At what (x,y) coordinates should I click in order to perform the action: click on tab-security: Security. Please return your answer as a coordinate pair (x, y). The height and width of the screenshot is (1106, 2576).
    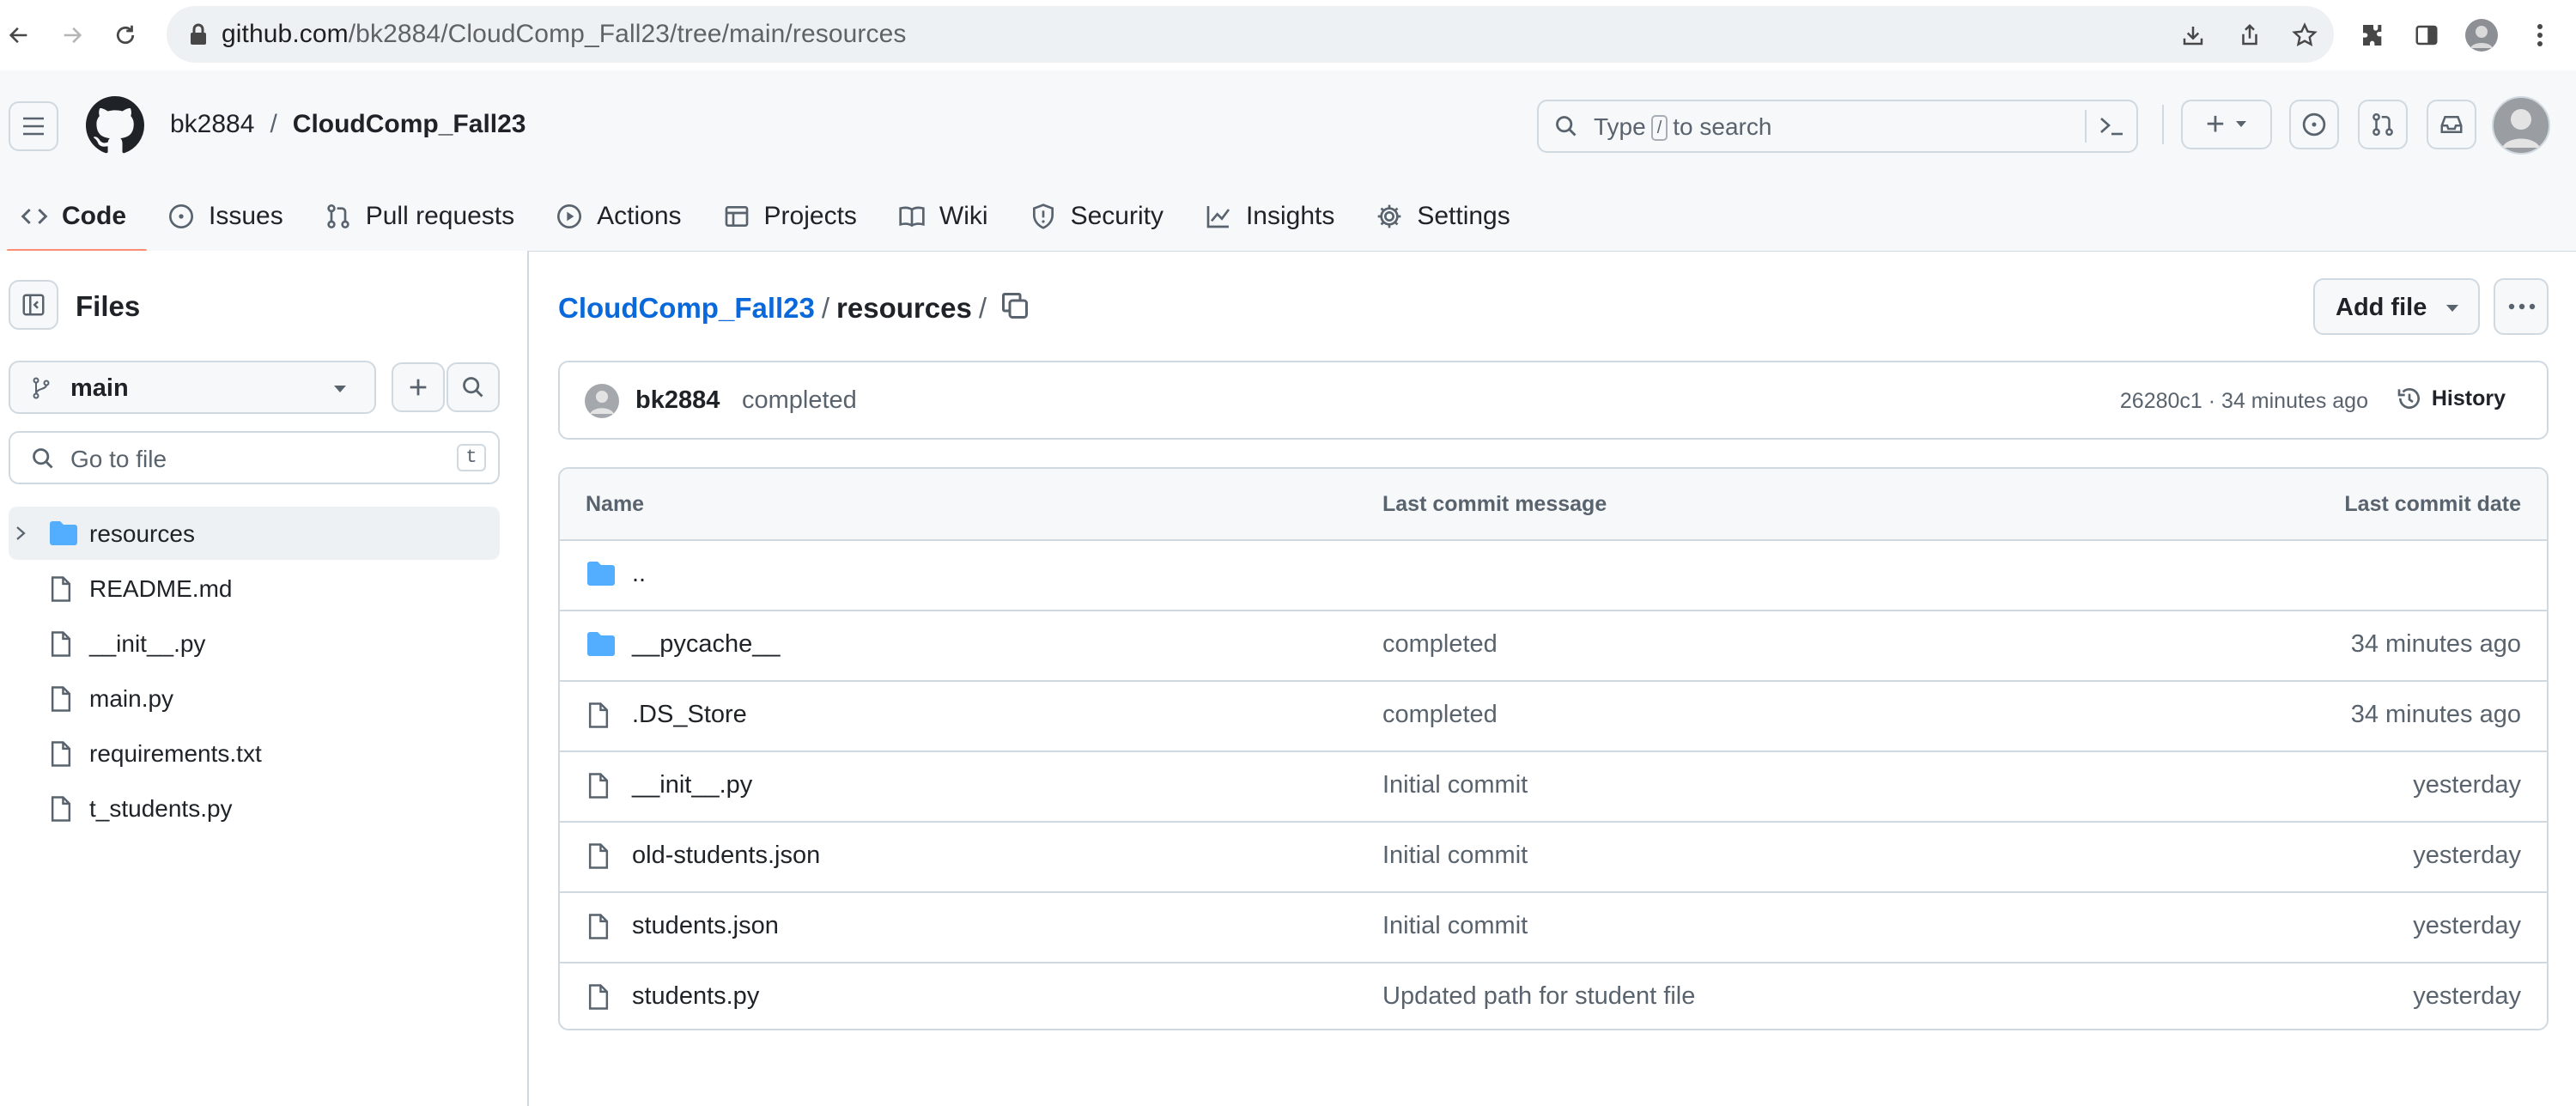
    Looking at the image, I should click on (1096, 216).